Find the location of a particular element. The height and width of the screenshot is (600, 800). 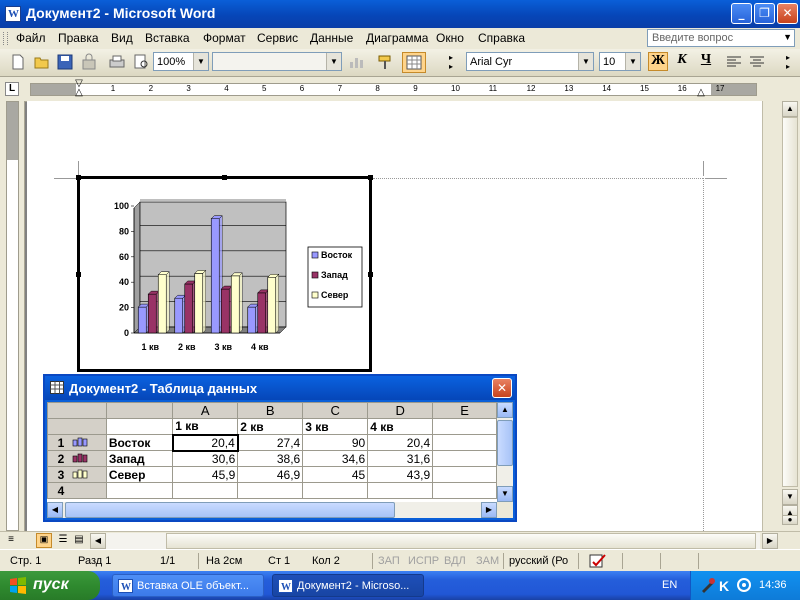

y-tick-label: 40 is located at coordinates (124, 282).